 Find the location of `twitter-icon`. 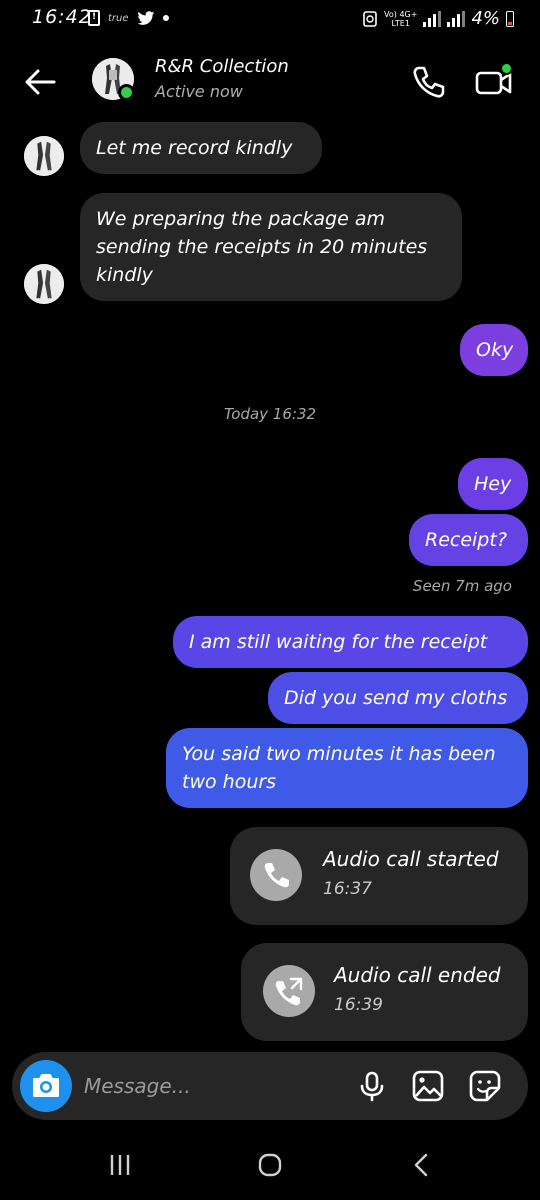

twitter-icon is located at coordinates (145, 17).